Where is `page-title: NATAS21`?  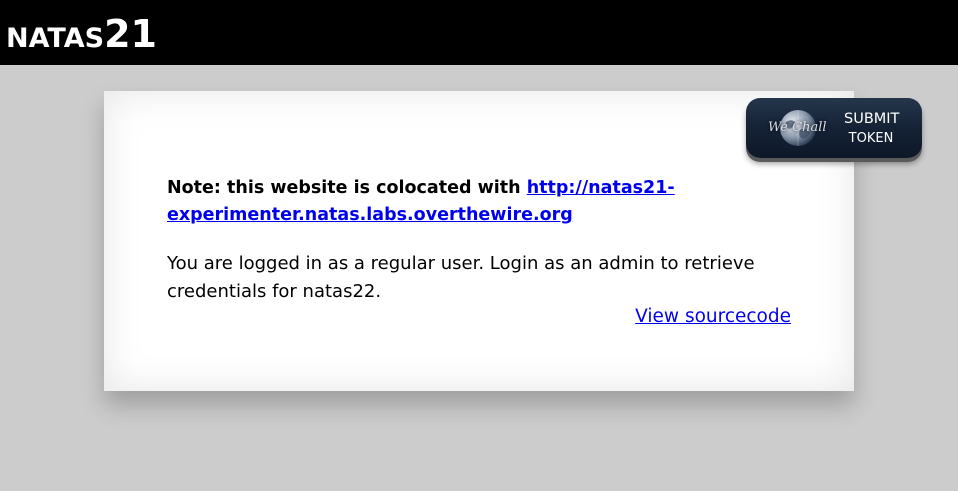
page-title: NATAS21 is located at coordinates (81, 38).